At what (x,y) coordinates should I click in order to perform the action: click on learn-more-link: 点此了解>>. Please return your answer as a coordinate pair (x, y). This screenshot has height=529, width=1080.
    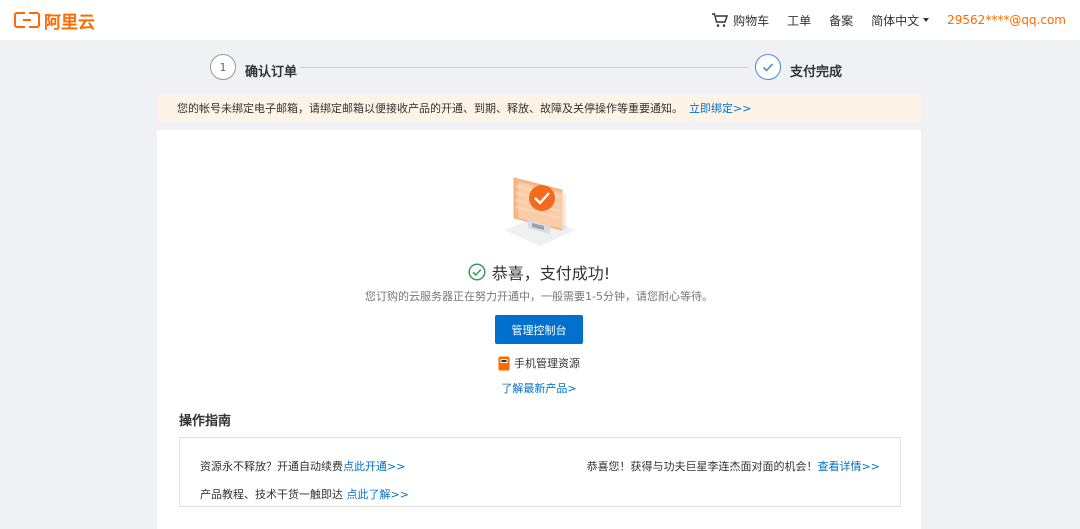
    Looking at the image, I should click on (378, 494).